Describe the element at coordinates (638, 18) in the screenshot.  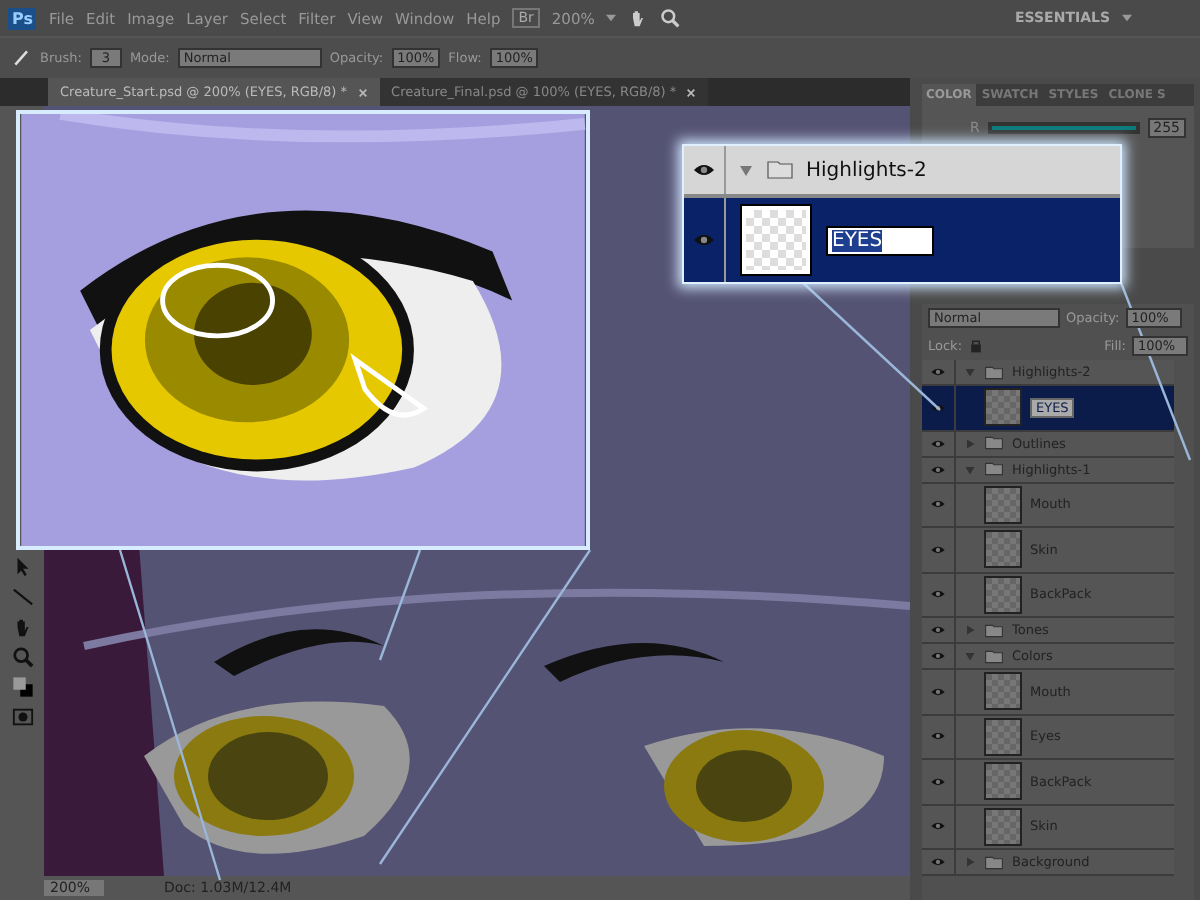
I see `hand-icon` at that location.